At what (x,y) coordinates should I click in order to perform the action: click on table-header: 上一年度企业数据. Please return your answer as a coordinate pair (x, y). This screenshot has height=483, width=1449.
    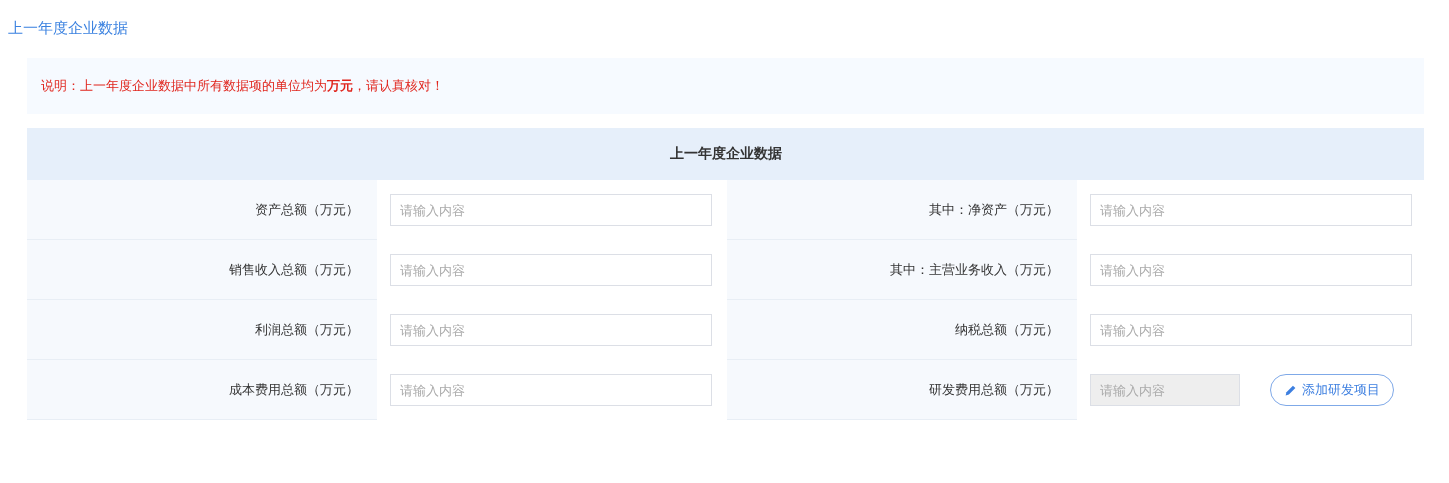
    Looking at the image, I should click on (725, 154).